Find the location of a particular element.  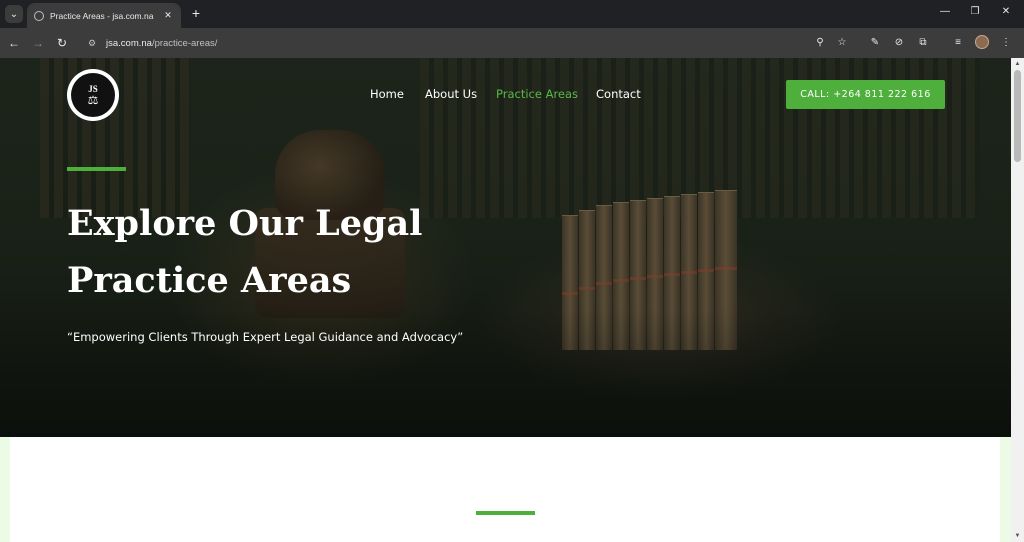

tab-close-icon: ✕ is located at coordinates (168, 15).